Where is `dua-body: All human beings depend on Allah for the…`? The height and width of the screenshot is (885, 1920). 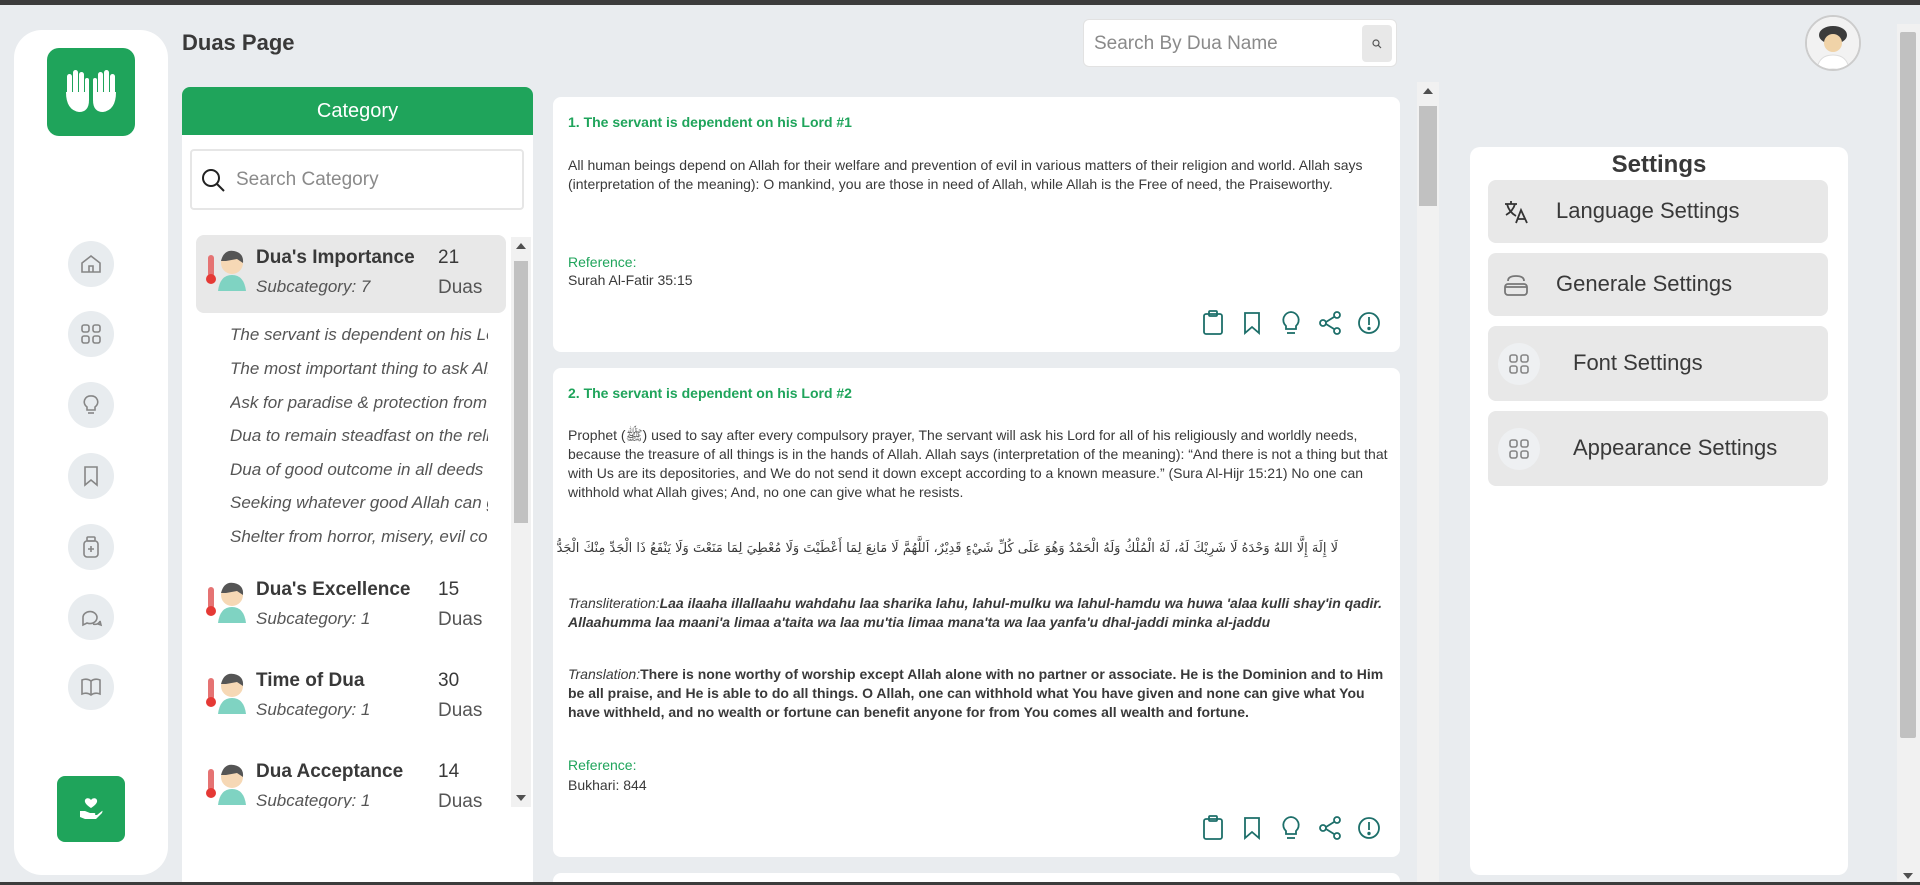 dua-body: All human beings depend on Allah for the… is located at coordinates (965, 174).